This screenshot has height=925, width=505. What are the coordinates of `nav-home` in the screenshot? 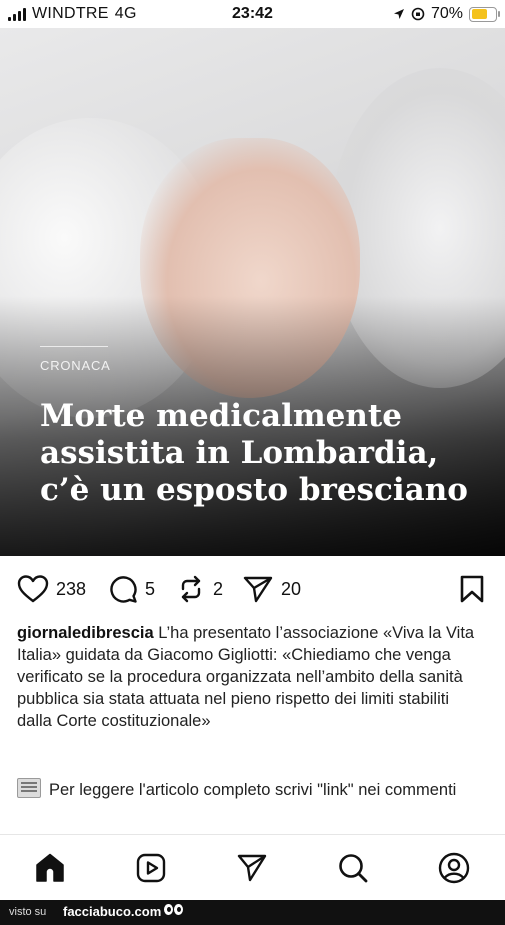 It's located at (50, 868).